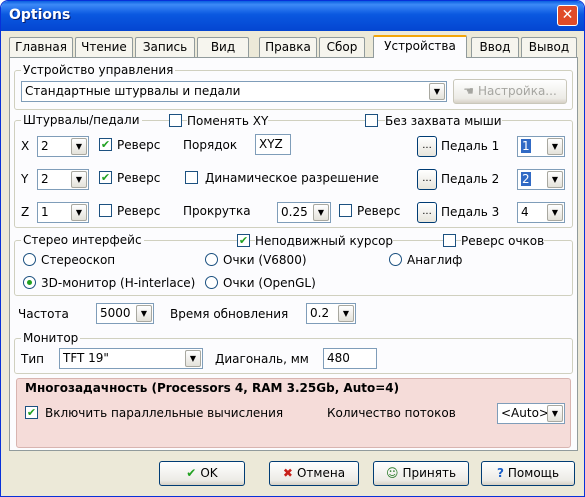 Image resolution: width=585 pixels, height=497 pixels. What do you see at coordinates (63, 212) in the screenshot?
I see `z-axis-select: 1 ▼` at bounding box center [63, 212].